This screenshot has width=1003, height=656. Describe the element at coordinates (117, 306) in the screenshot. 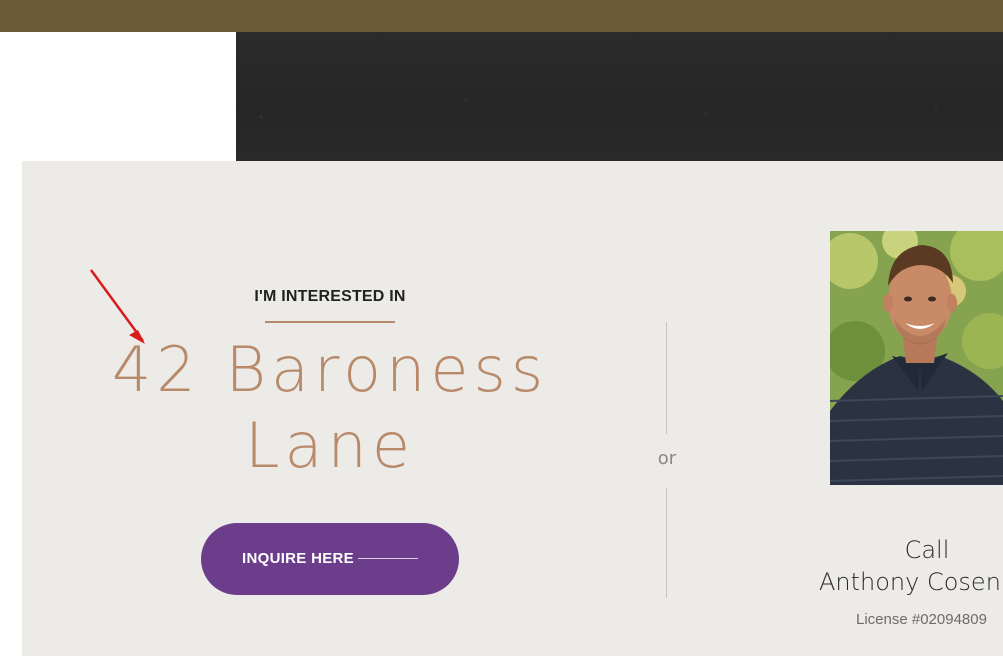

I see `red-arrow-annotation-icon` at that location.